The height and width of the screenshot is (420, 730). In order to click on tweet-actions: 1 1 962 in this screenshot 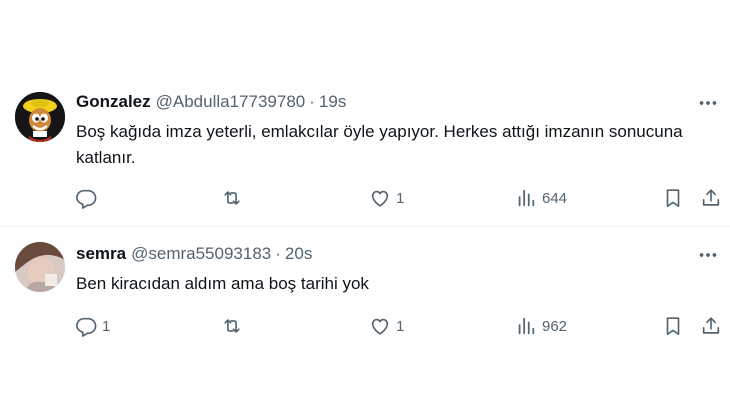, I will do `click(365, 326)`.